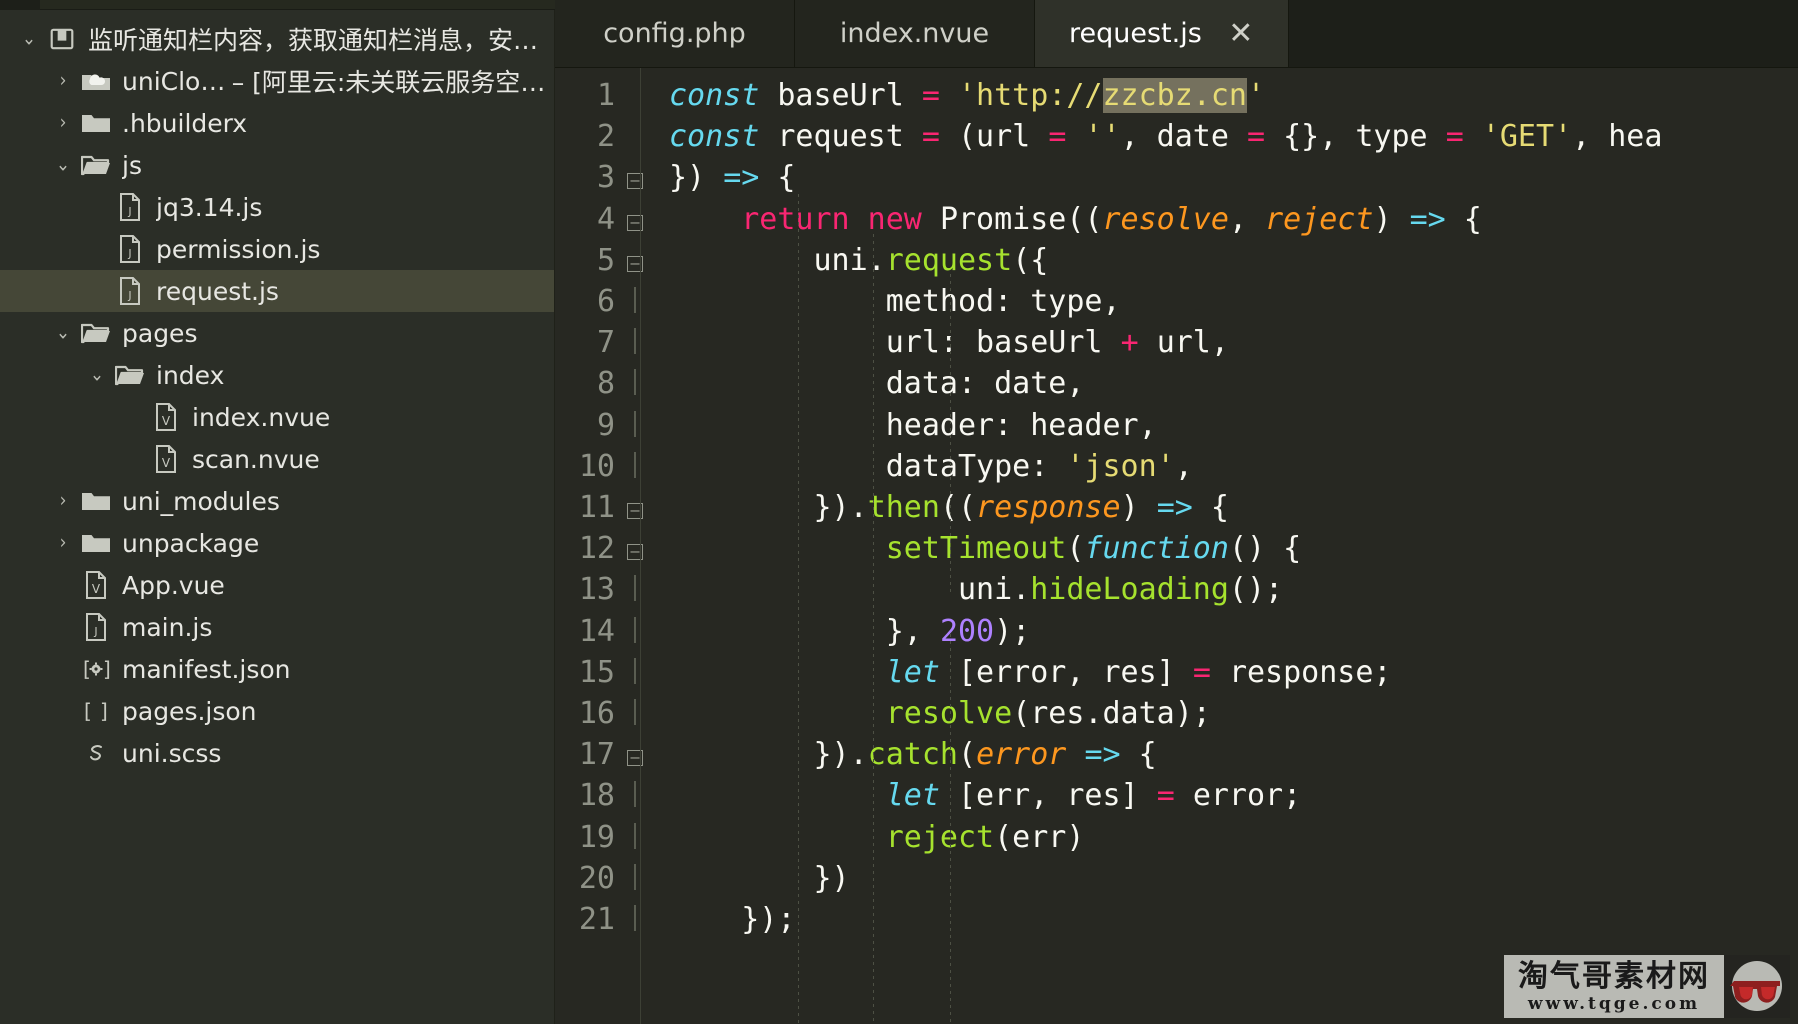 The width and height of the screenshot is (1798, 1024). Describe the element at coordinates (132, 165) in the screenshot. I see `tree-item-label: js` at that location.